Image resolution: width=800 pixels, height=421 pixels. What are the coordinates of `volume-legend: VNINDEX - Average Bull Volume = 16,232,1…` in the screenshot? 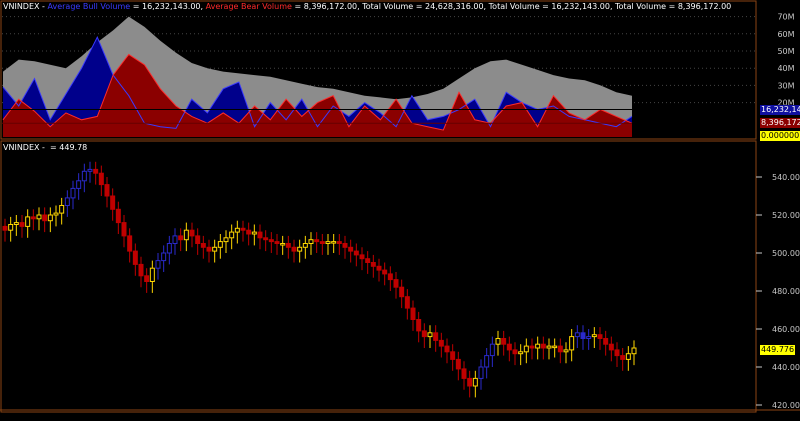 It's located at (367, 6).